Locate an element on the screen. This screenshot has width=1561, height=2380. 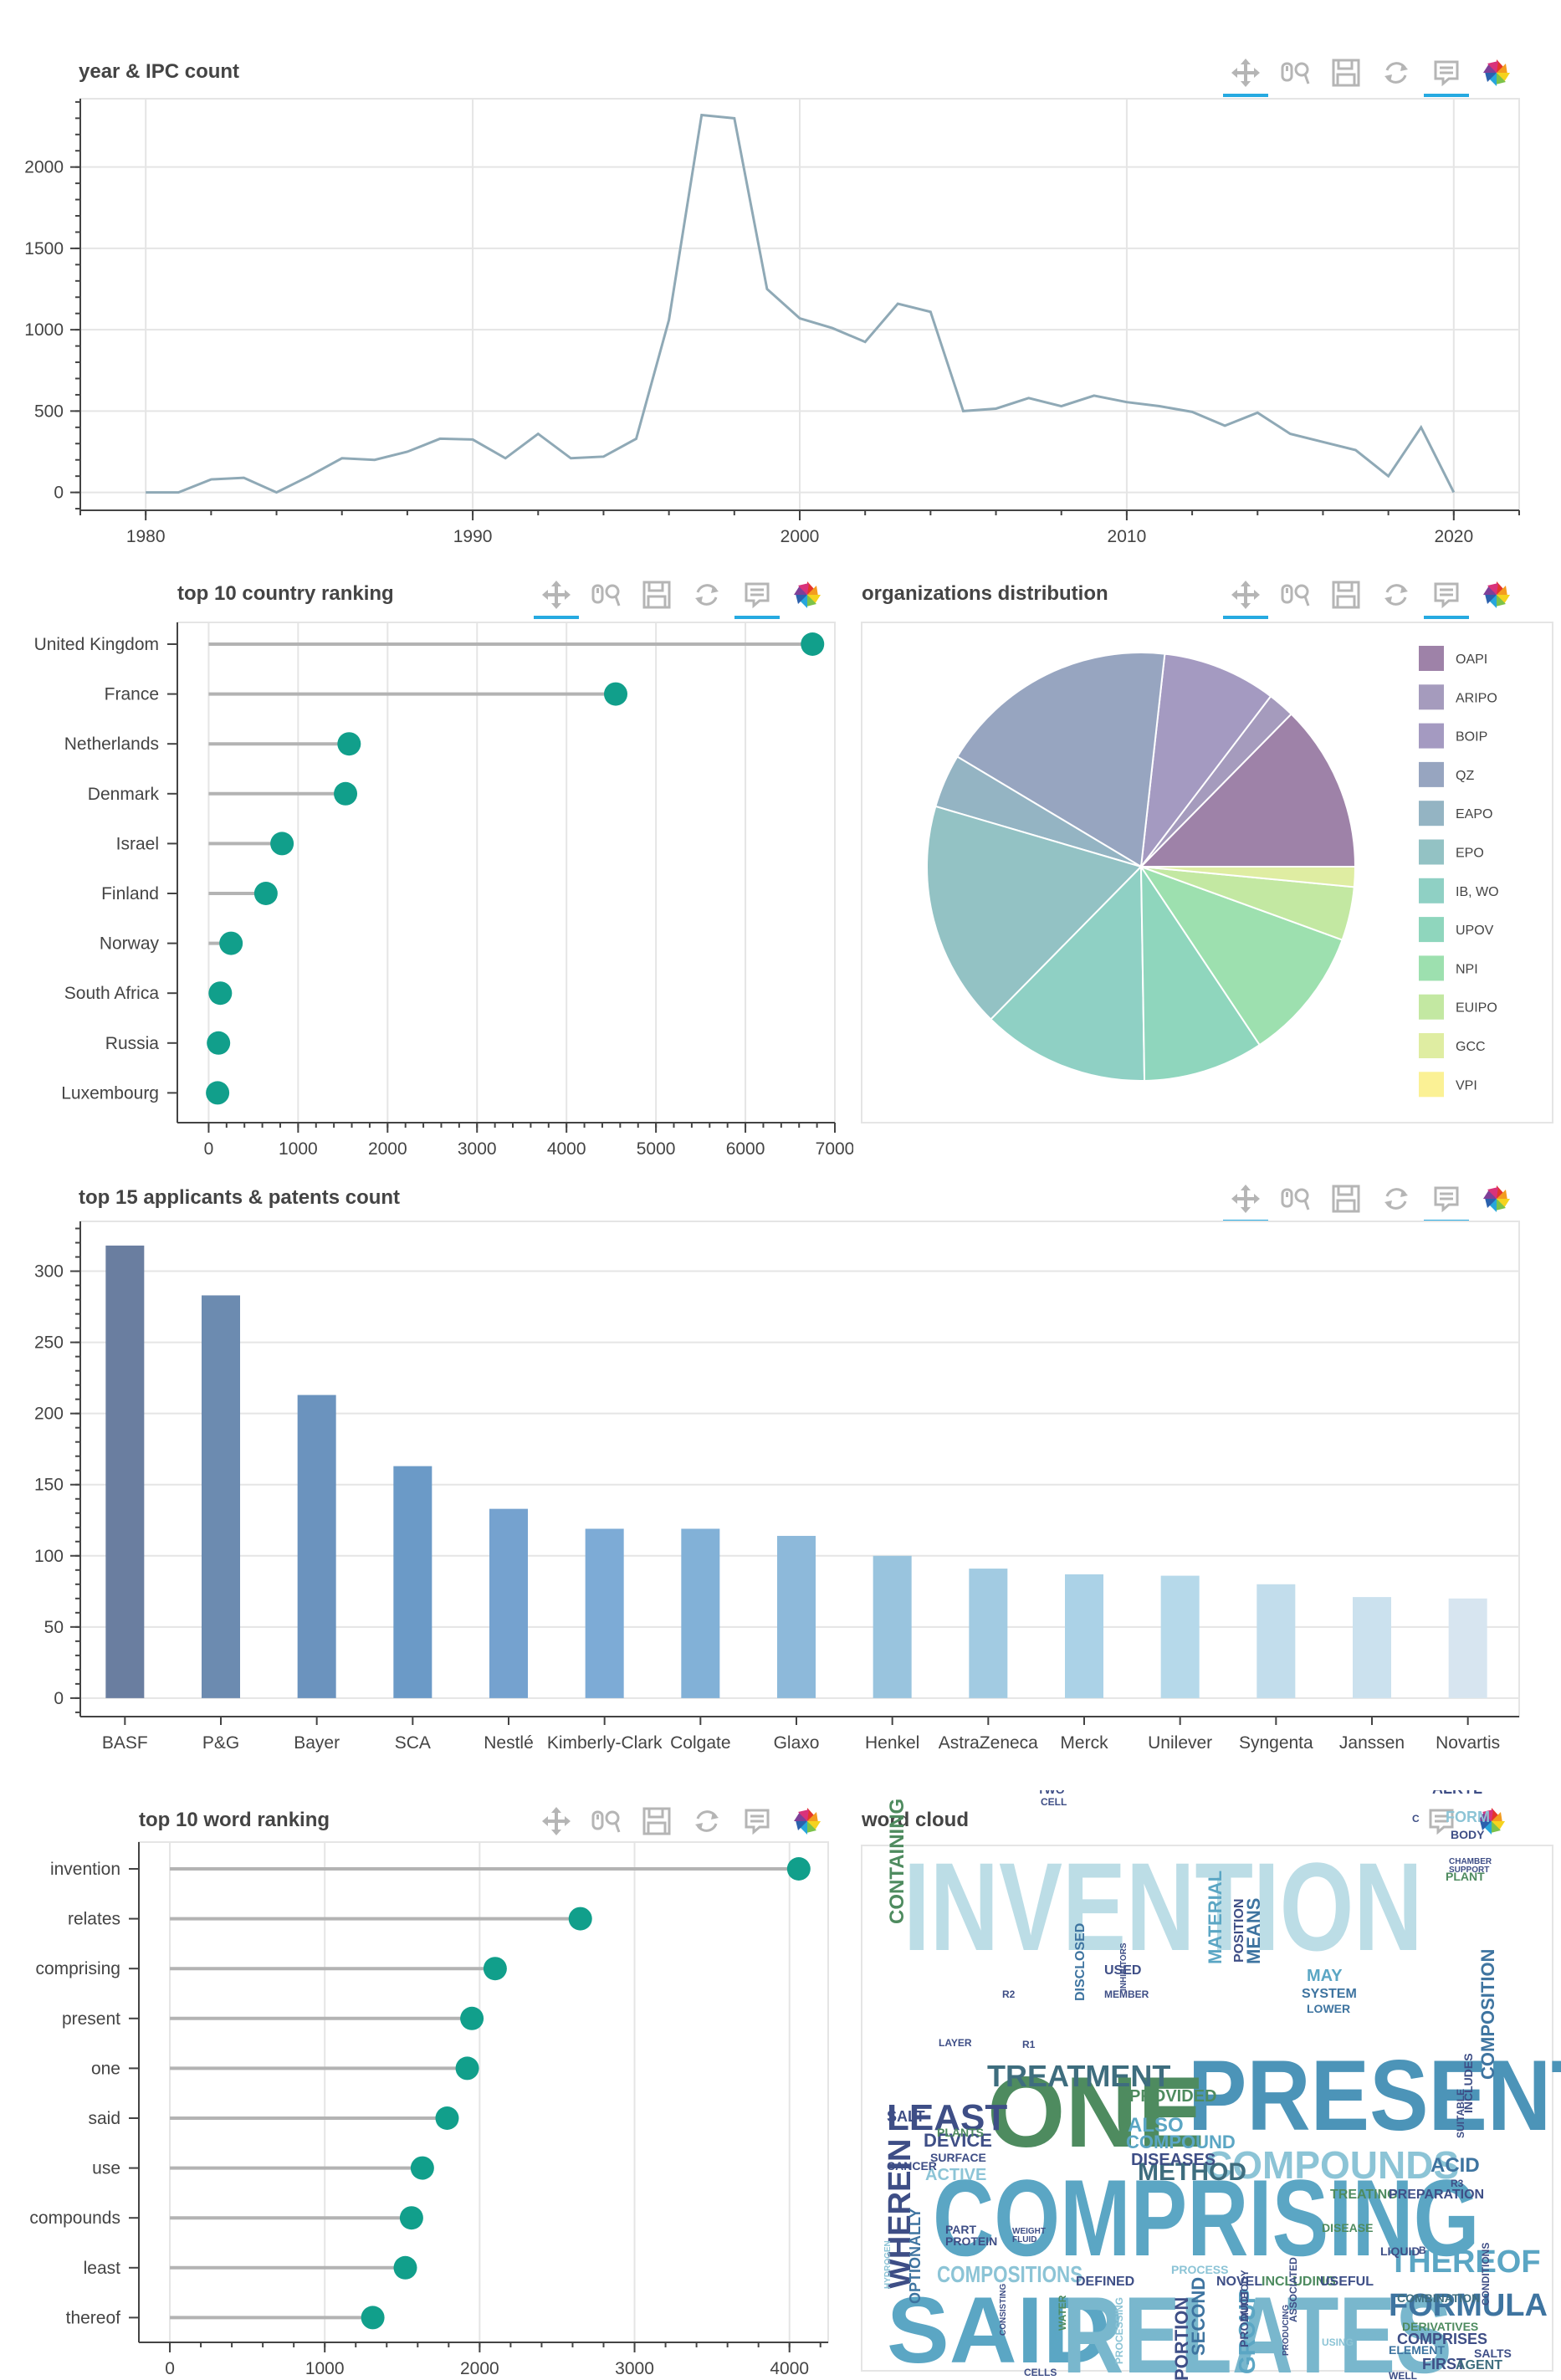
category-label: Unilever is located at coordinates (1180, 1743).